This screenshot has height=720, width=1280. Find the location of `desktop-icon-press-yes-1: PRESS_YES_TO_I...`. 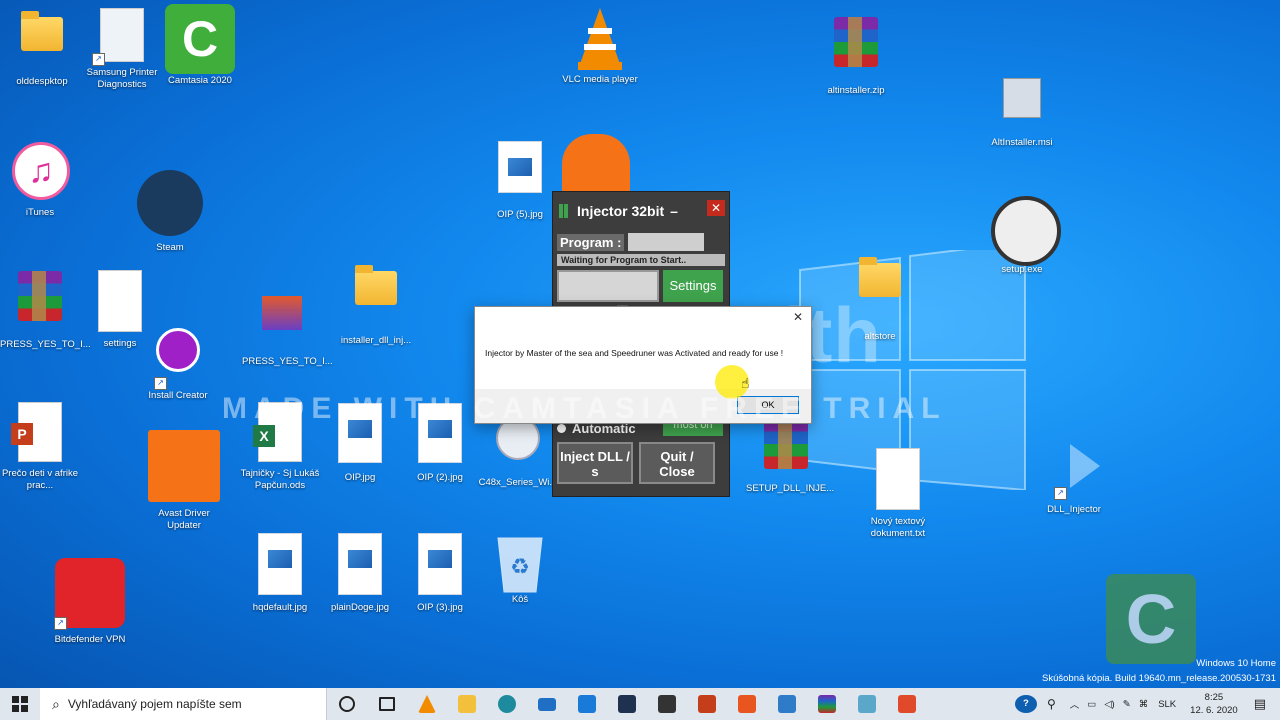

desktop-icon-press-yes-1: PRESS_YES_TO_I... is located at coordinates (45, 309).